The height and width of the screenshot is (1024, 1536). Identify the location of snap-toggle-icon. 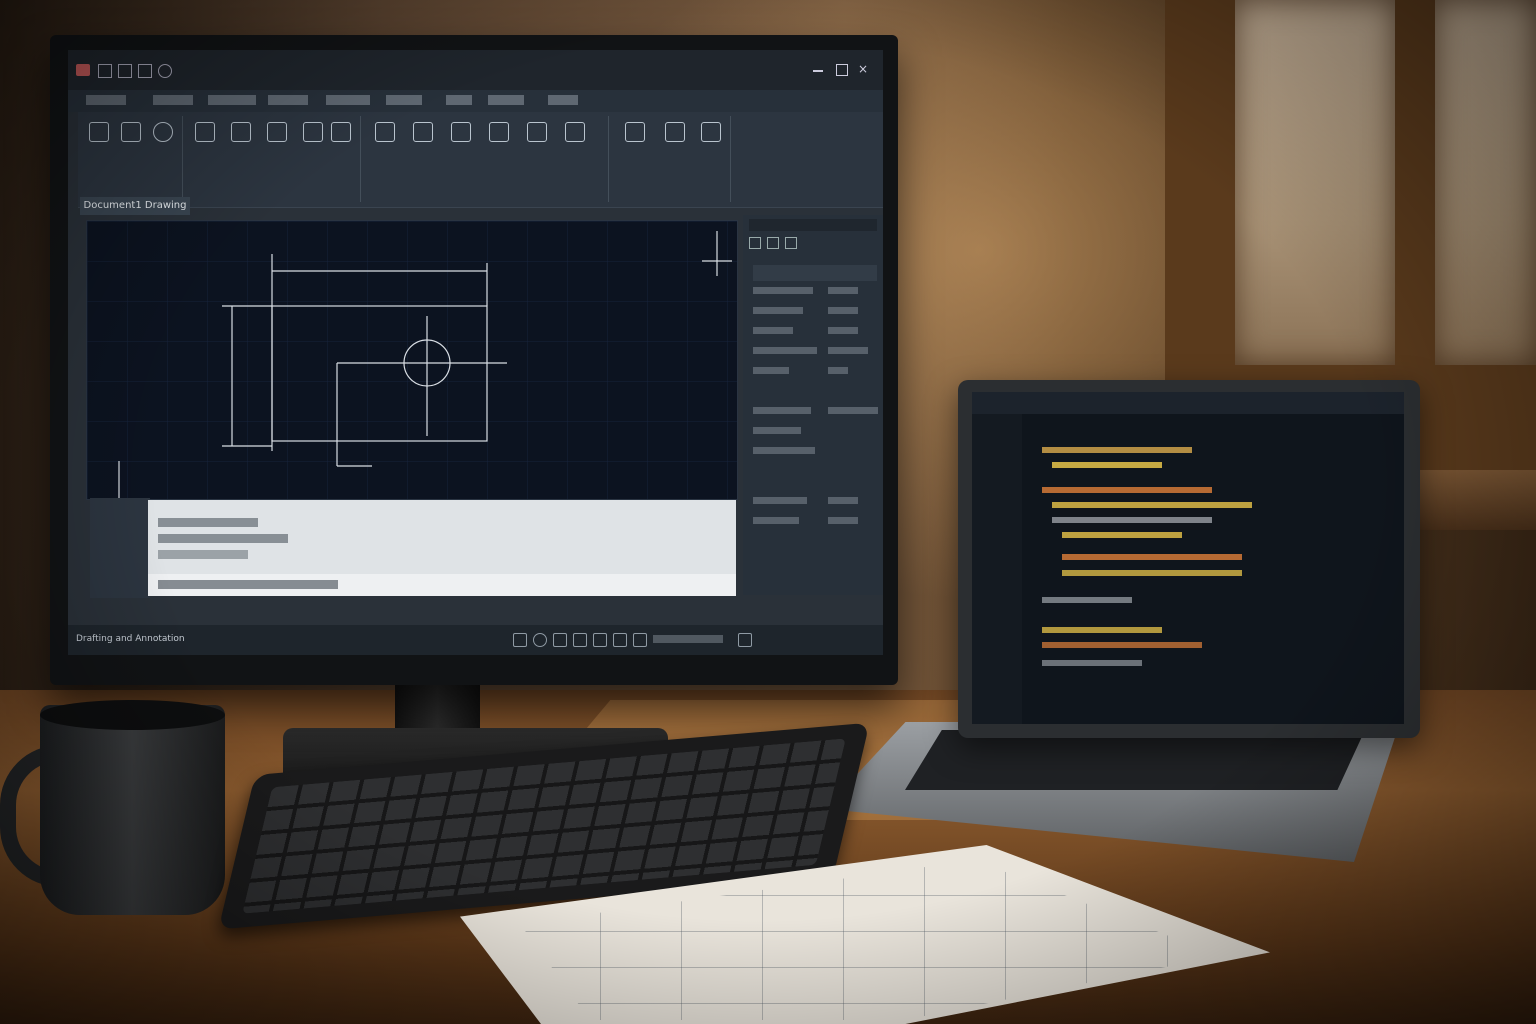
(540, 640).